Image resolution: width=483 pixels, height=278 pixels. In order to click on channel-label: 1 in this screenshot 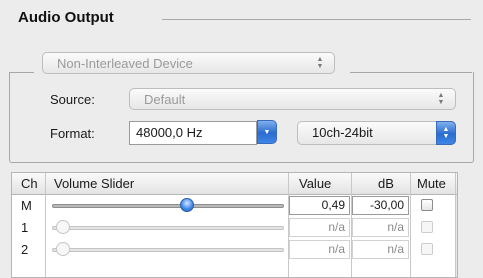, I will do `click(25, 227)`.